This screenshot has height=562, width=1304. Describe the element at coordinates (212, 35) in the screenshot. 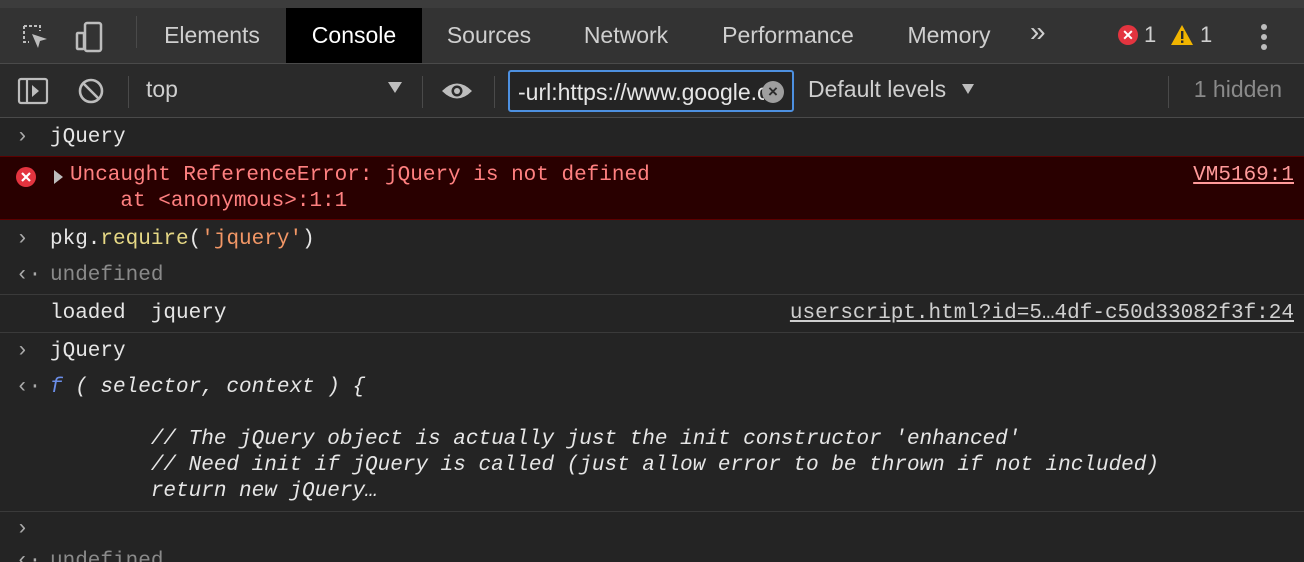

I see `tab-elements: Elements` at that location.